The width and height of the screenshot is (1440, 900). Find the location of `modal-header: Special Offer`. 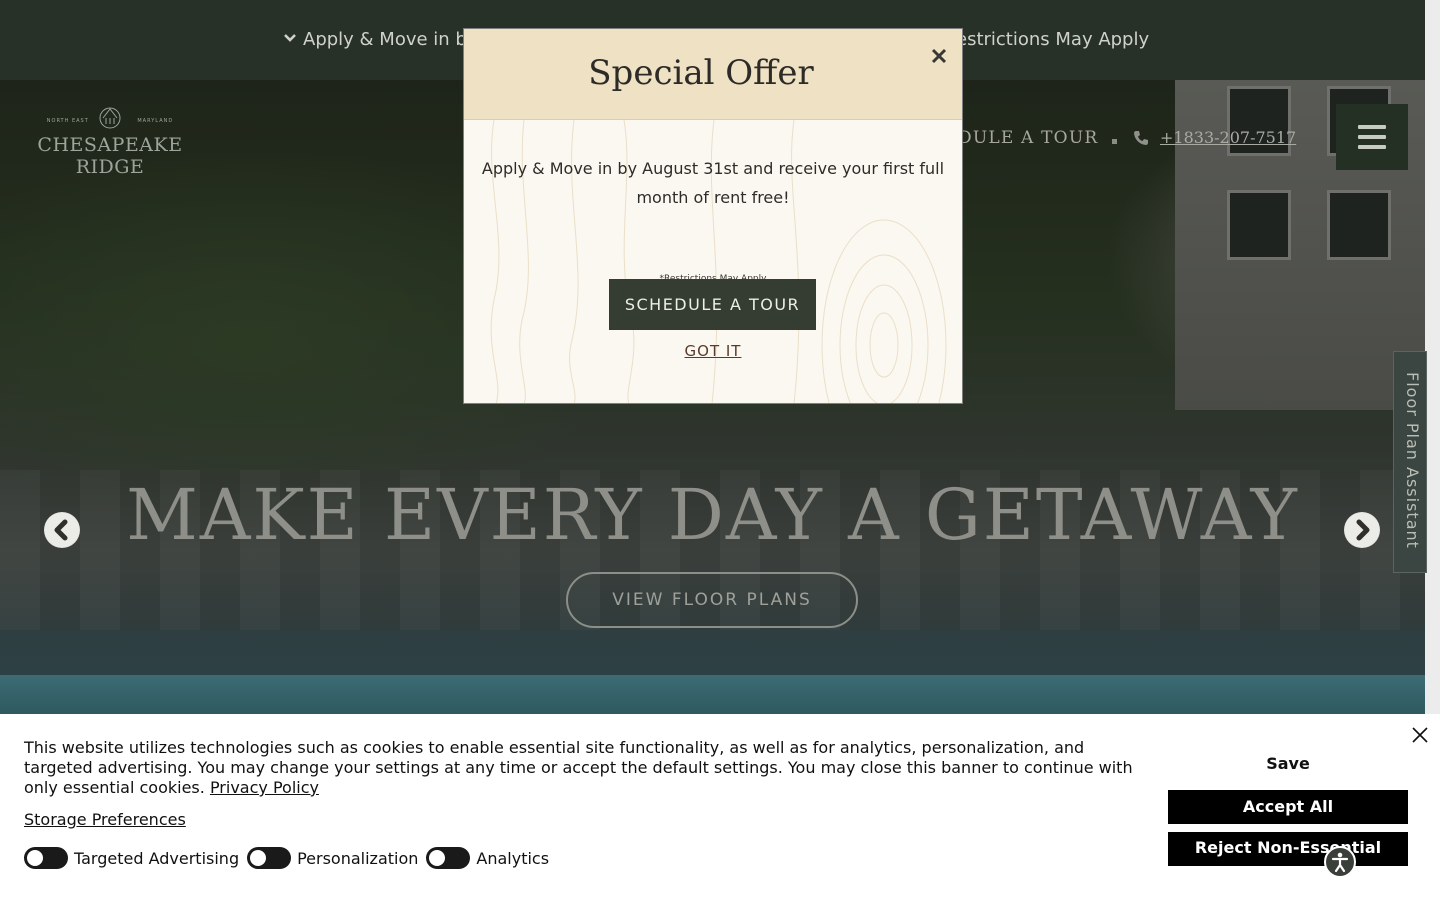

modal-header: Special Offer is located at coordinates (713, 74).